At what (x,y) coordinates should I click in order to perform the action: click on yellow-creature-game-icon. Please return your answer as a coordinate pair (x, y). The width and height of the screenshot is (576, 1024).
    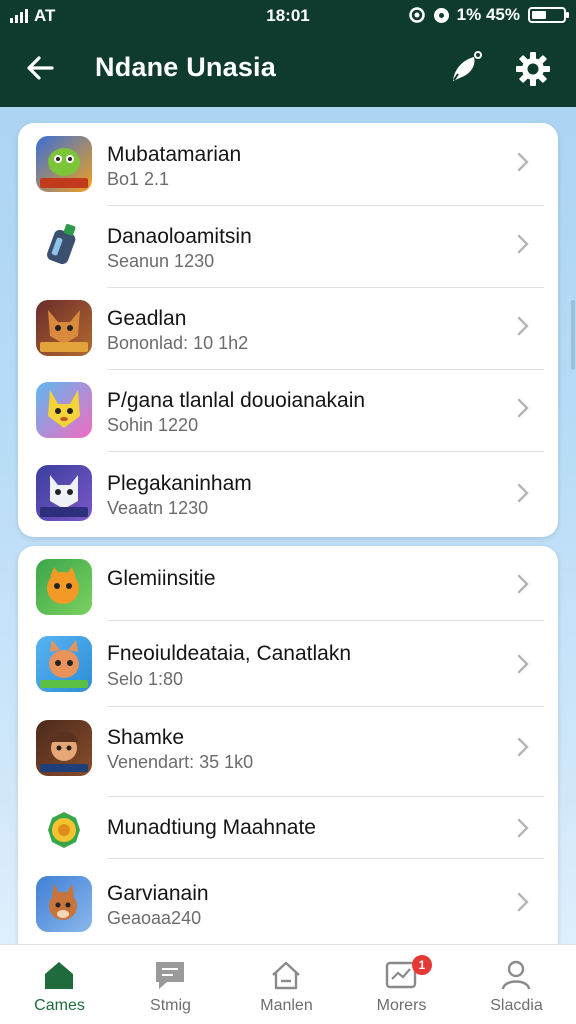
    Looking at the image, I should click on (64, 410).